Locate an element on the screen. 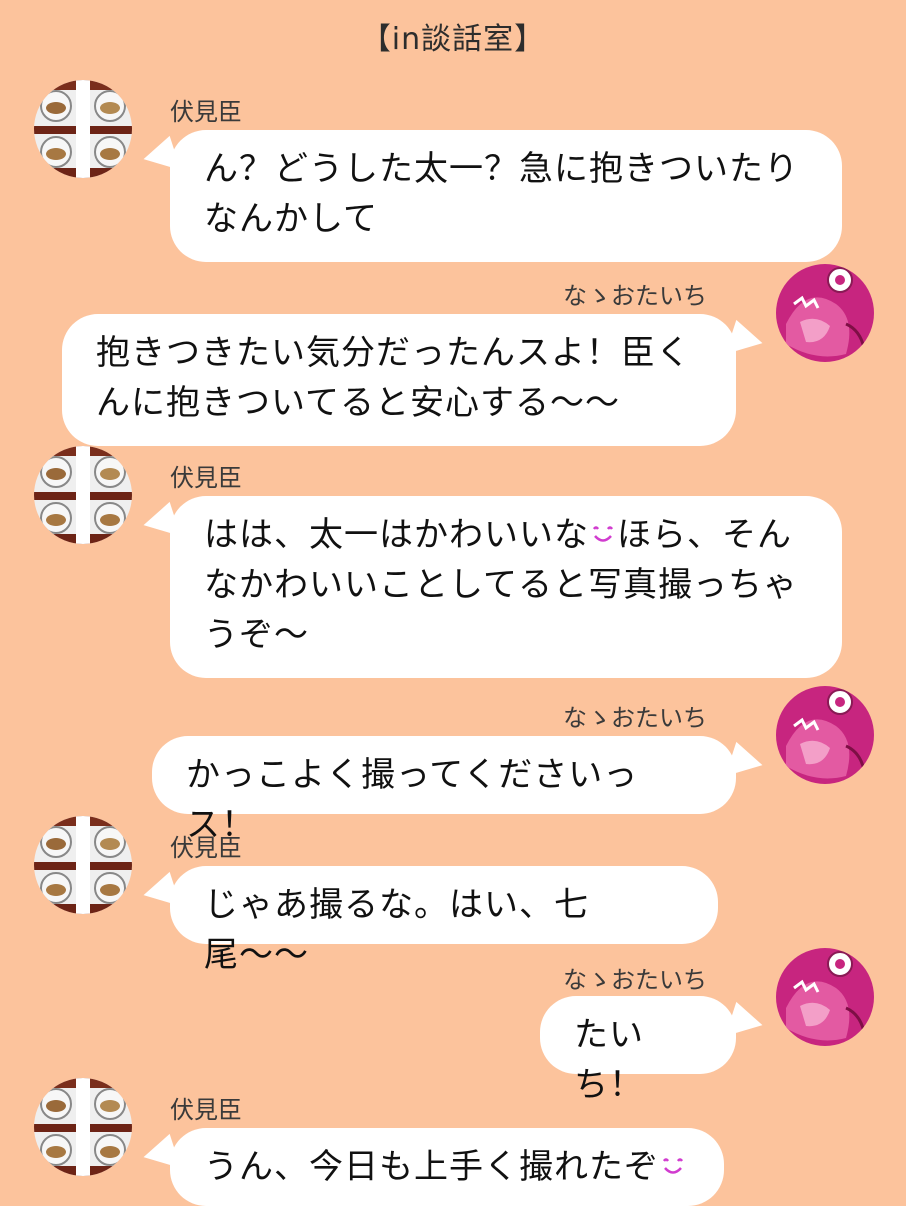 The image size is (906, 1206). message-line: んに抱きついてると安心する〜〜 is located at coordinates (358, 403).